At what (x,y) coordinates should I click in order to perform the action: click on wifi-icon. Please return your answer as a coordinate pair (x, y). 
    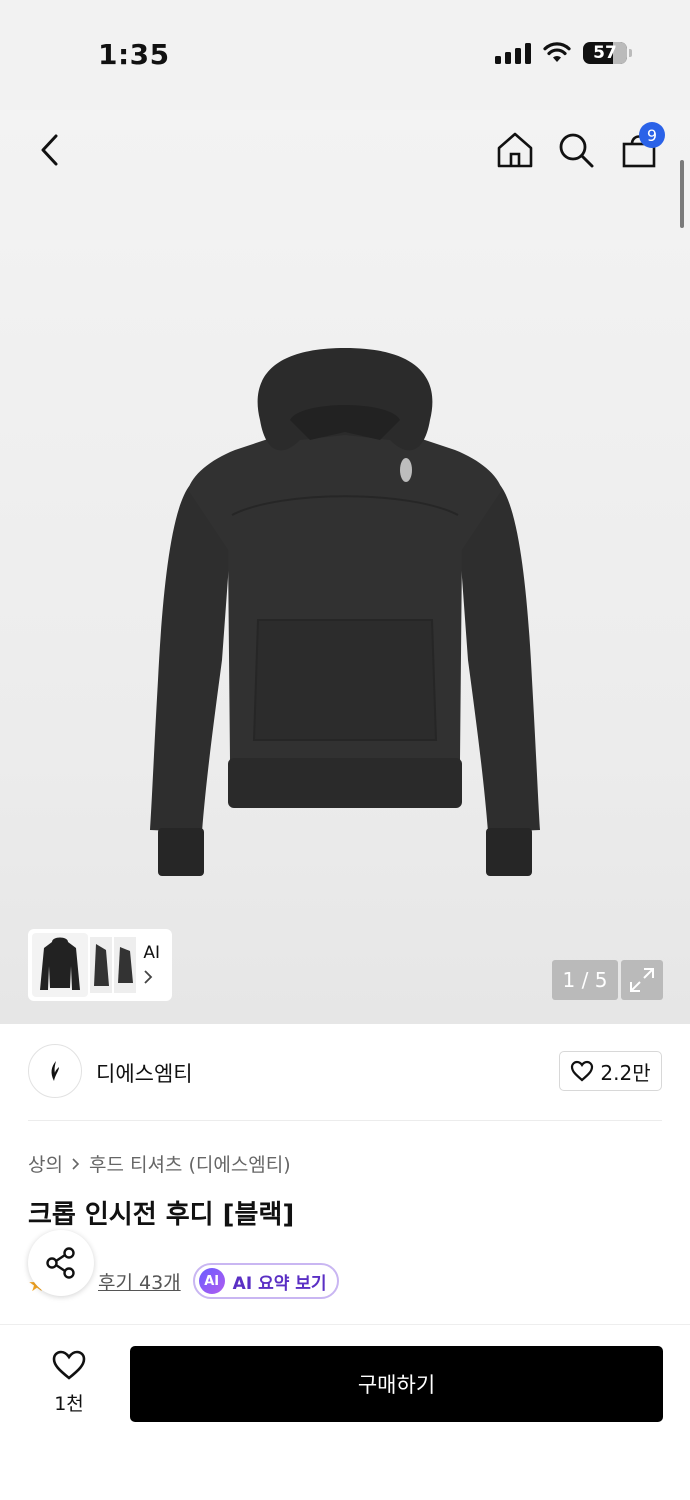
    Looking at the image, I should click on (557, 52).